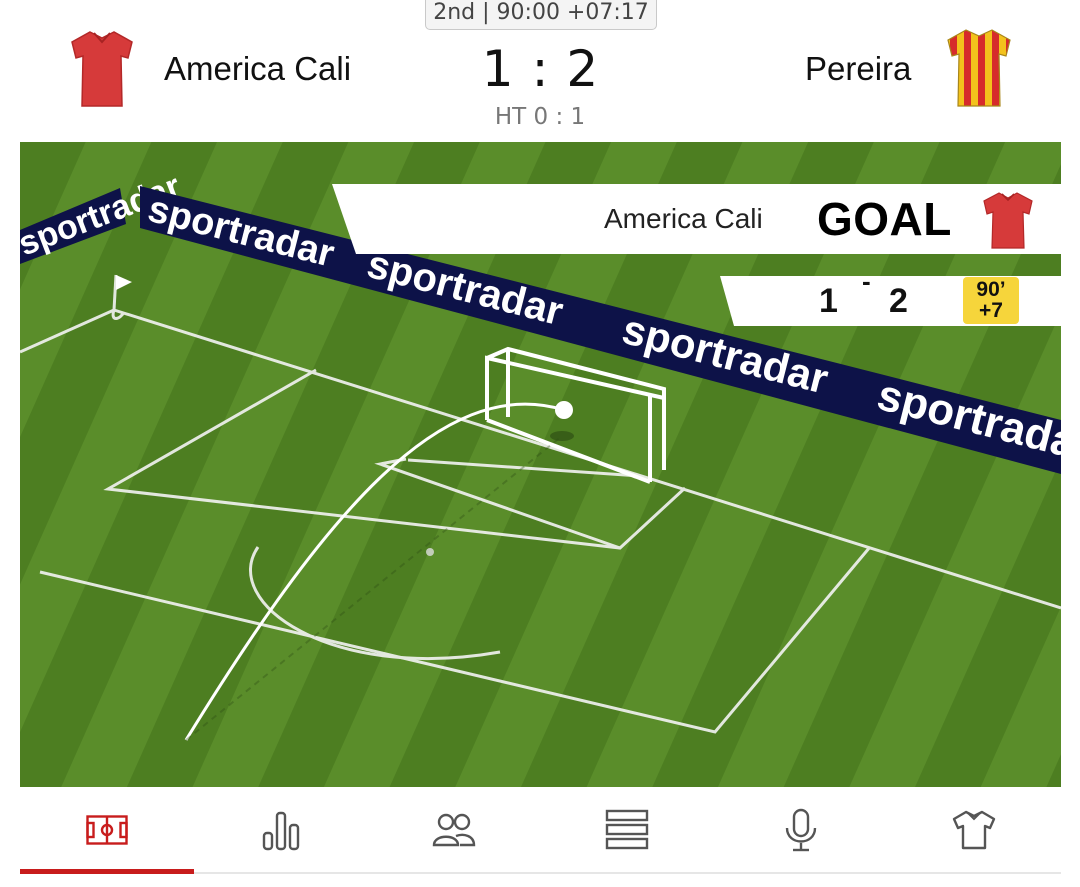  I want to click on microphone-icon, so click(800, 830).